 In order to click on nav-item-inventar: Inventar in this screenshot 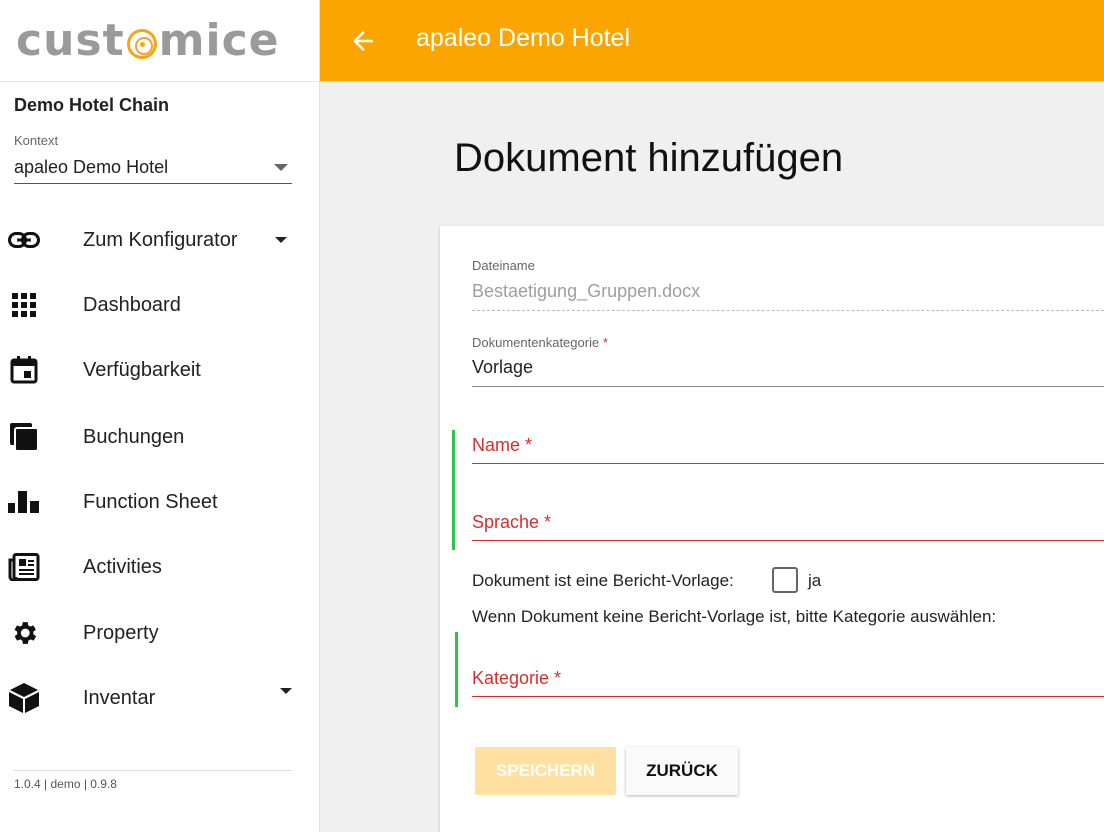, I will do `click(159, 698)`.